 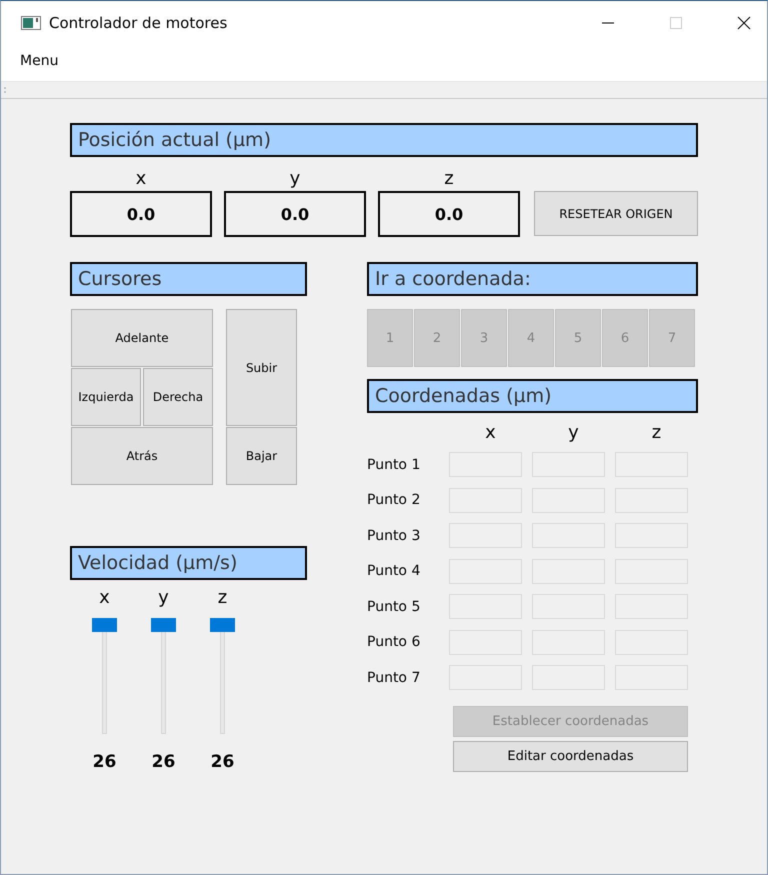 I want to click on column-header: y, so click(x=573, y=433).